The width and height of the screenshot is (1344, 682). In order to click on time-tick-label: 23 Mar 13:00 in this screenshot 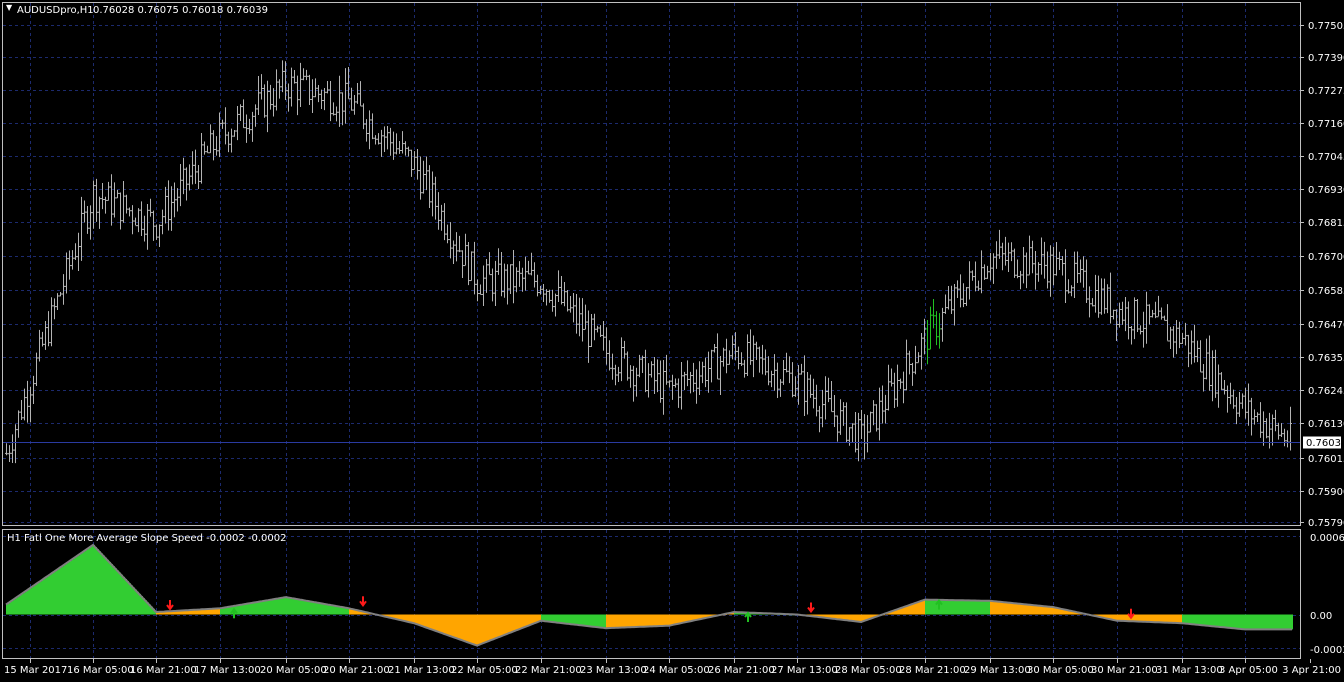, I will do `click(613, 670)`.